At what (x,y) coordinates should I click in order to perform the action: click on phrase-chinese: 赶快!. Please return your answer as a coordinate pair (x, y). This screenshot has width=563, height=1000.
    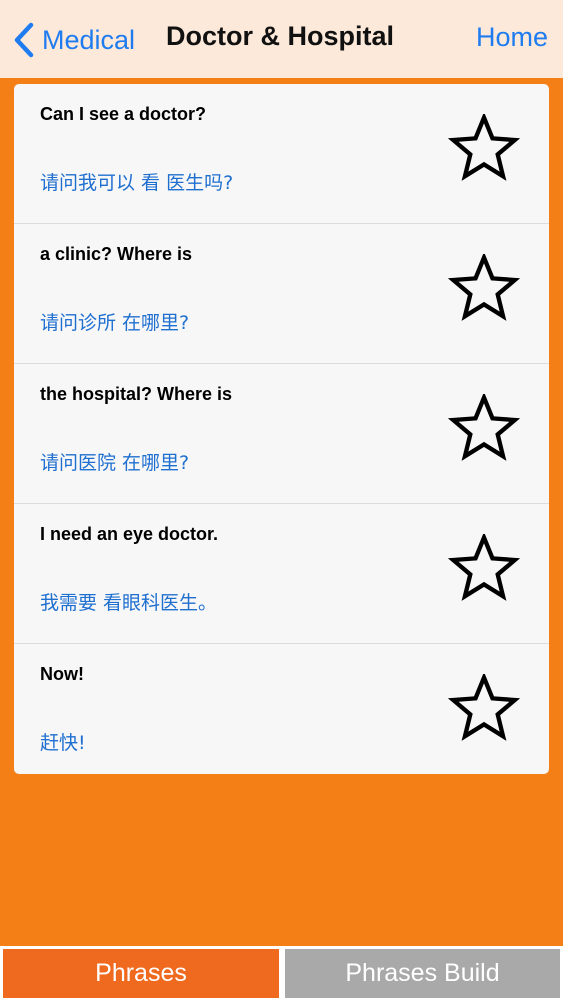
    Looking at the image, I should click on (63, 743).